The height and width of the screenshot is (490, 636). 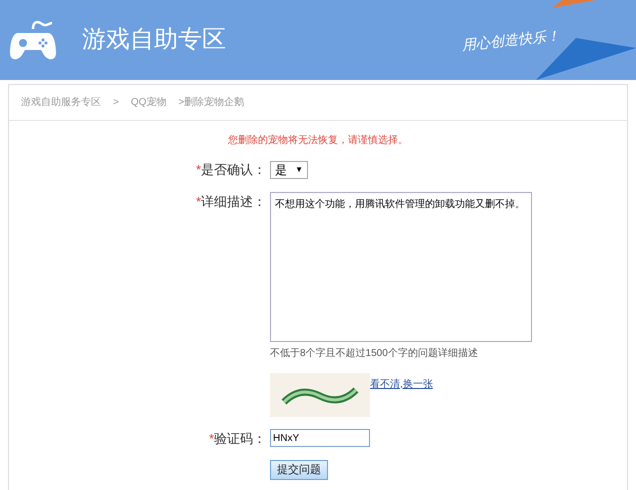 I want to click on field-label: 是否确认：, so click(x=233, y=170).